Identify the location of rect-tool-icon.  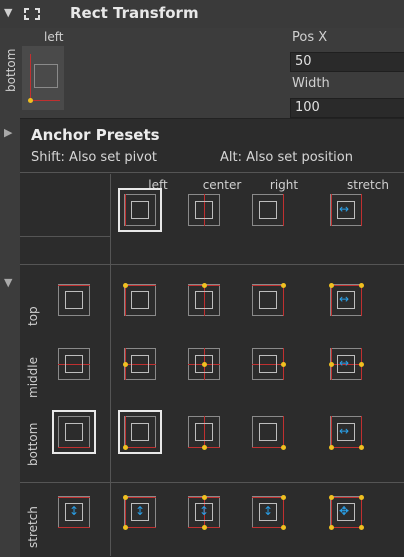
(32, 14).